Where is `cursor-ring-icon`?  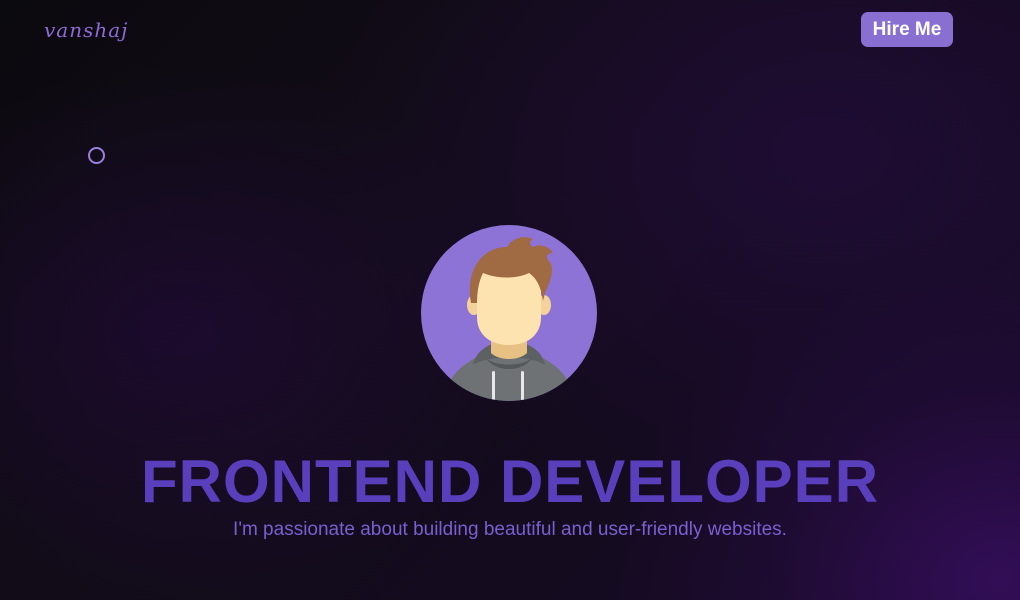 cursor-ring-icon is located at coordinates (96, 155).